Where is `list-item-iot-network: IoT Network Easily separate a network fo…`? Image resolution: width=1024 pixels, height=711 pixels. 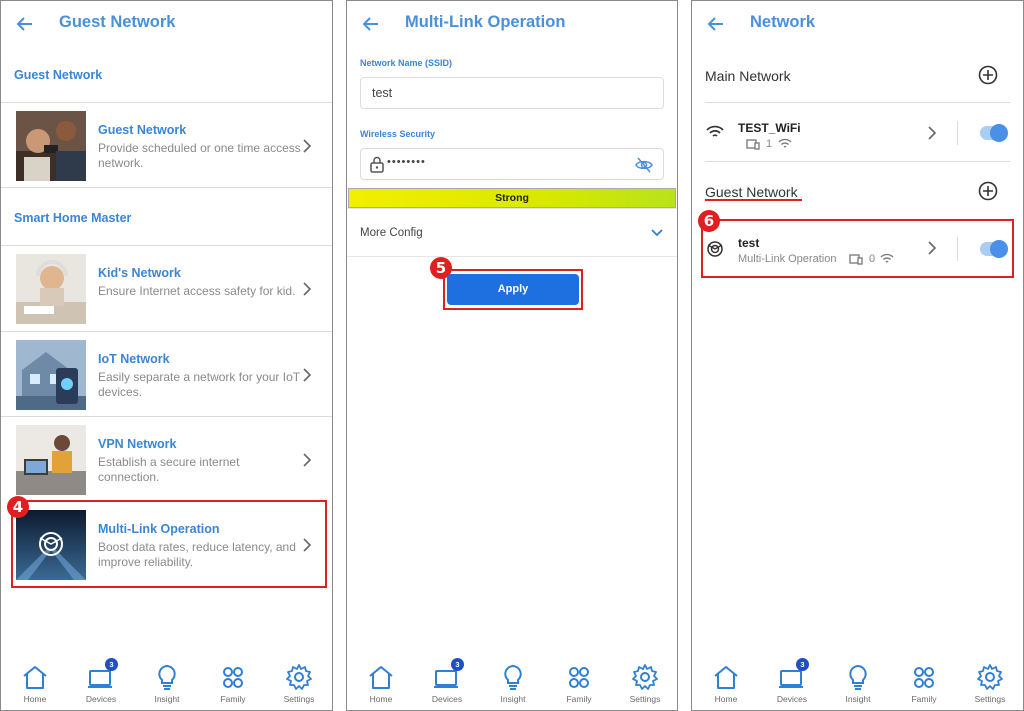 list-item-iot-network: IoT Network Easily separate a network fo… is located at coordinates (166, 374).